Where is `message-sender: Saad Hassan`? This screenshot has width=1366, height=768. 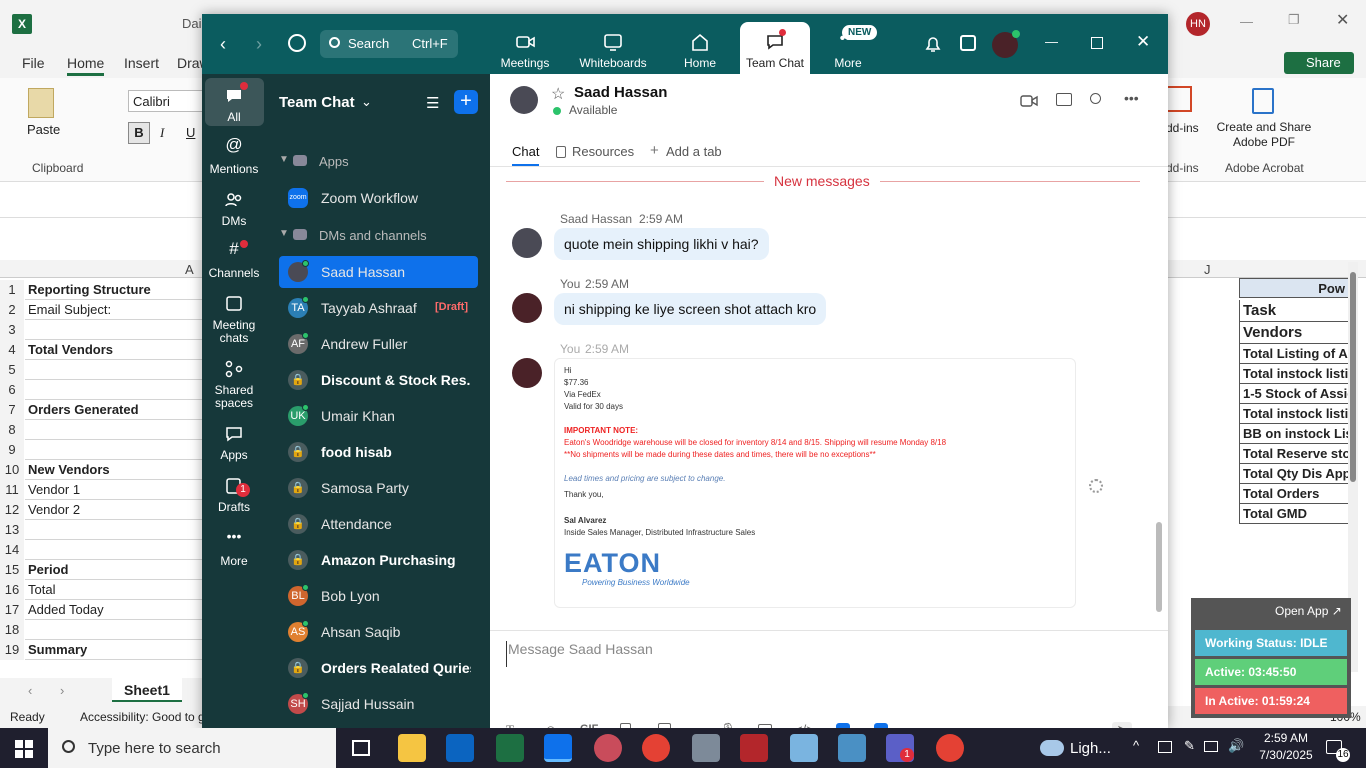 message-sender: Saad Hassan is located at coordinates (596, 219).